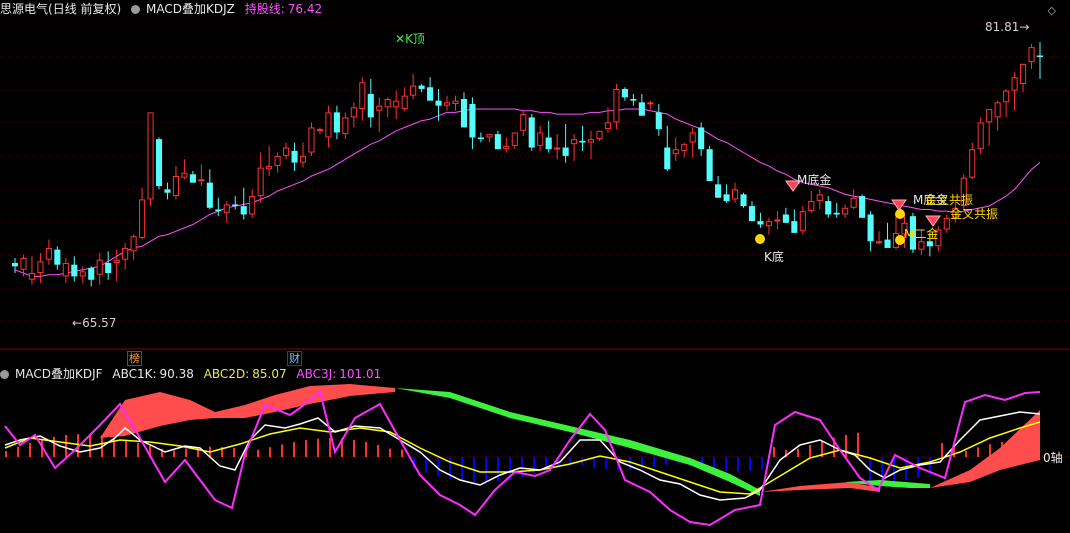  I want to click on sub-indicator-name: MACD叠加KDJF, so click(59, 374).